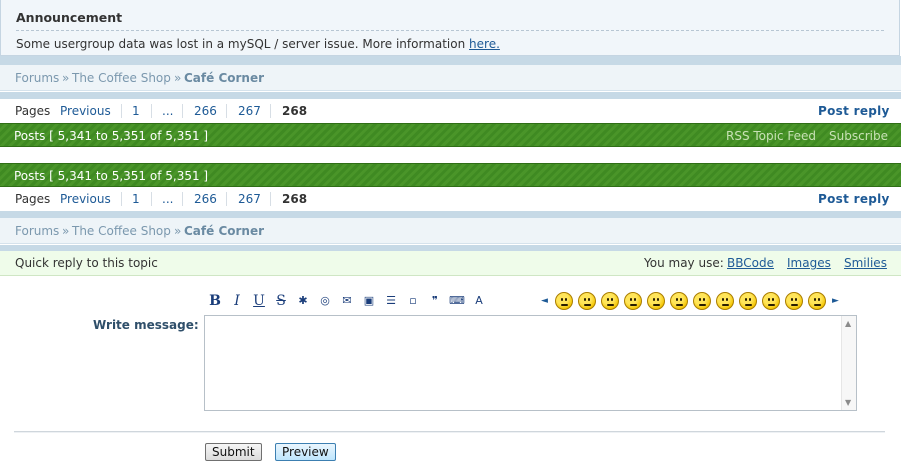 The width and height of the screenshot is (901, 475). I want to click on smilies-link: Smilies, so click(865, 263).